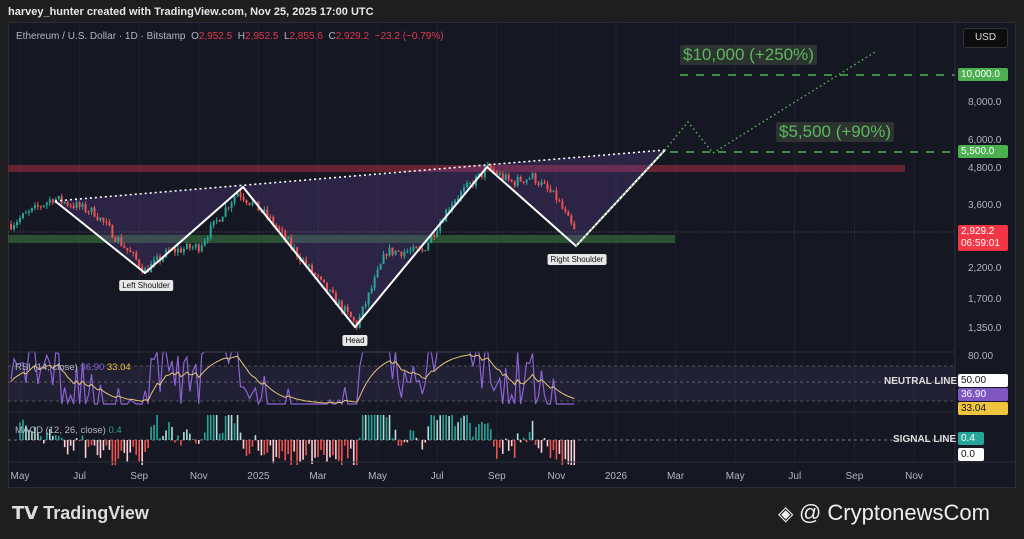 The image size is (1024, 539). Describe the element at coordinates (139, 476) in the screenshot. I see `time-tick: Sep` at that location.